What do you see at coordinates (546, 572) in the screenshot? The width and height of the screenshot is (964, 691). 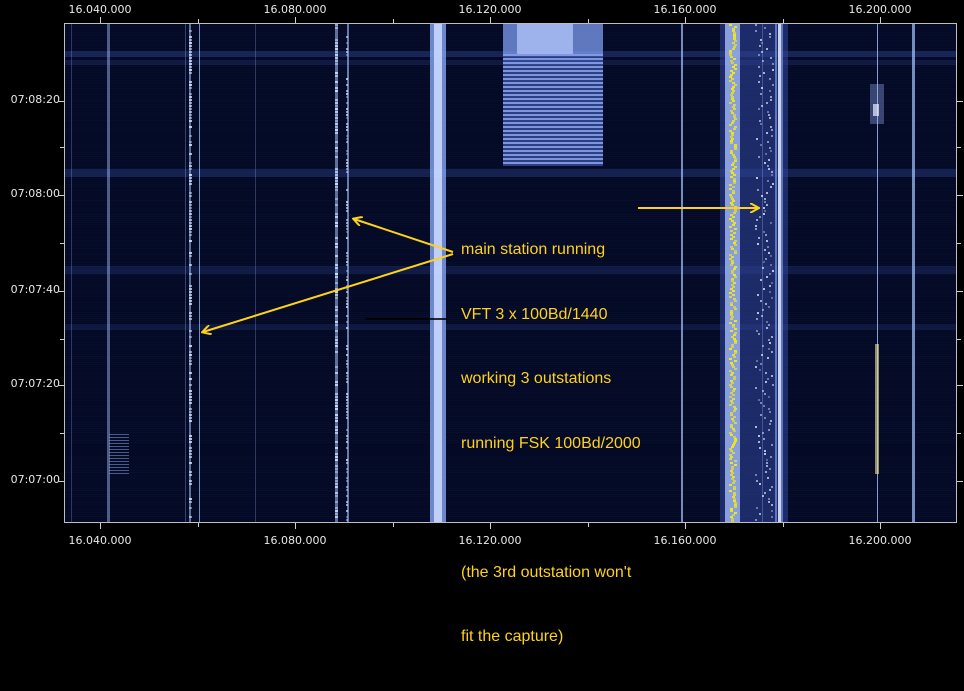 I see `annotation-line: (the 3rd outstation won't` at bounding box center [546, 572].